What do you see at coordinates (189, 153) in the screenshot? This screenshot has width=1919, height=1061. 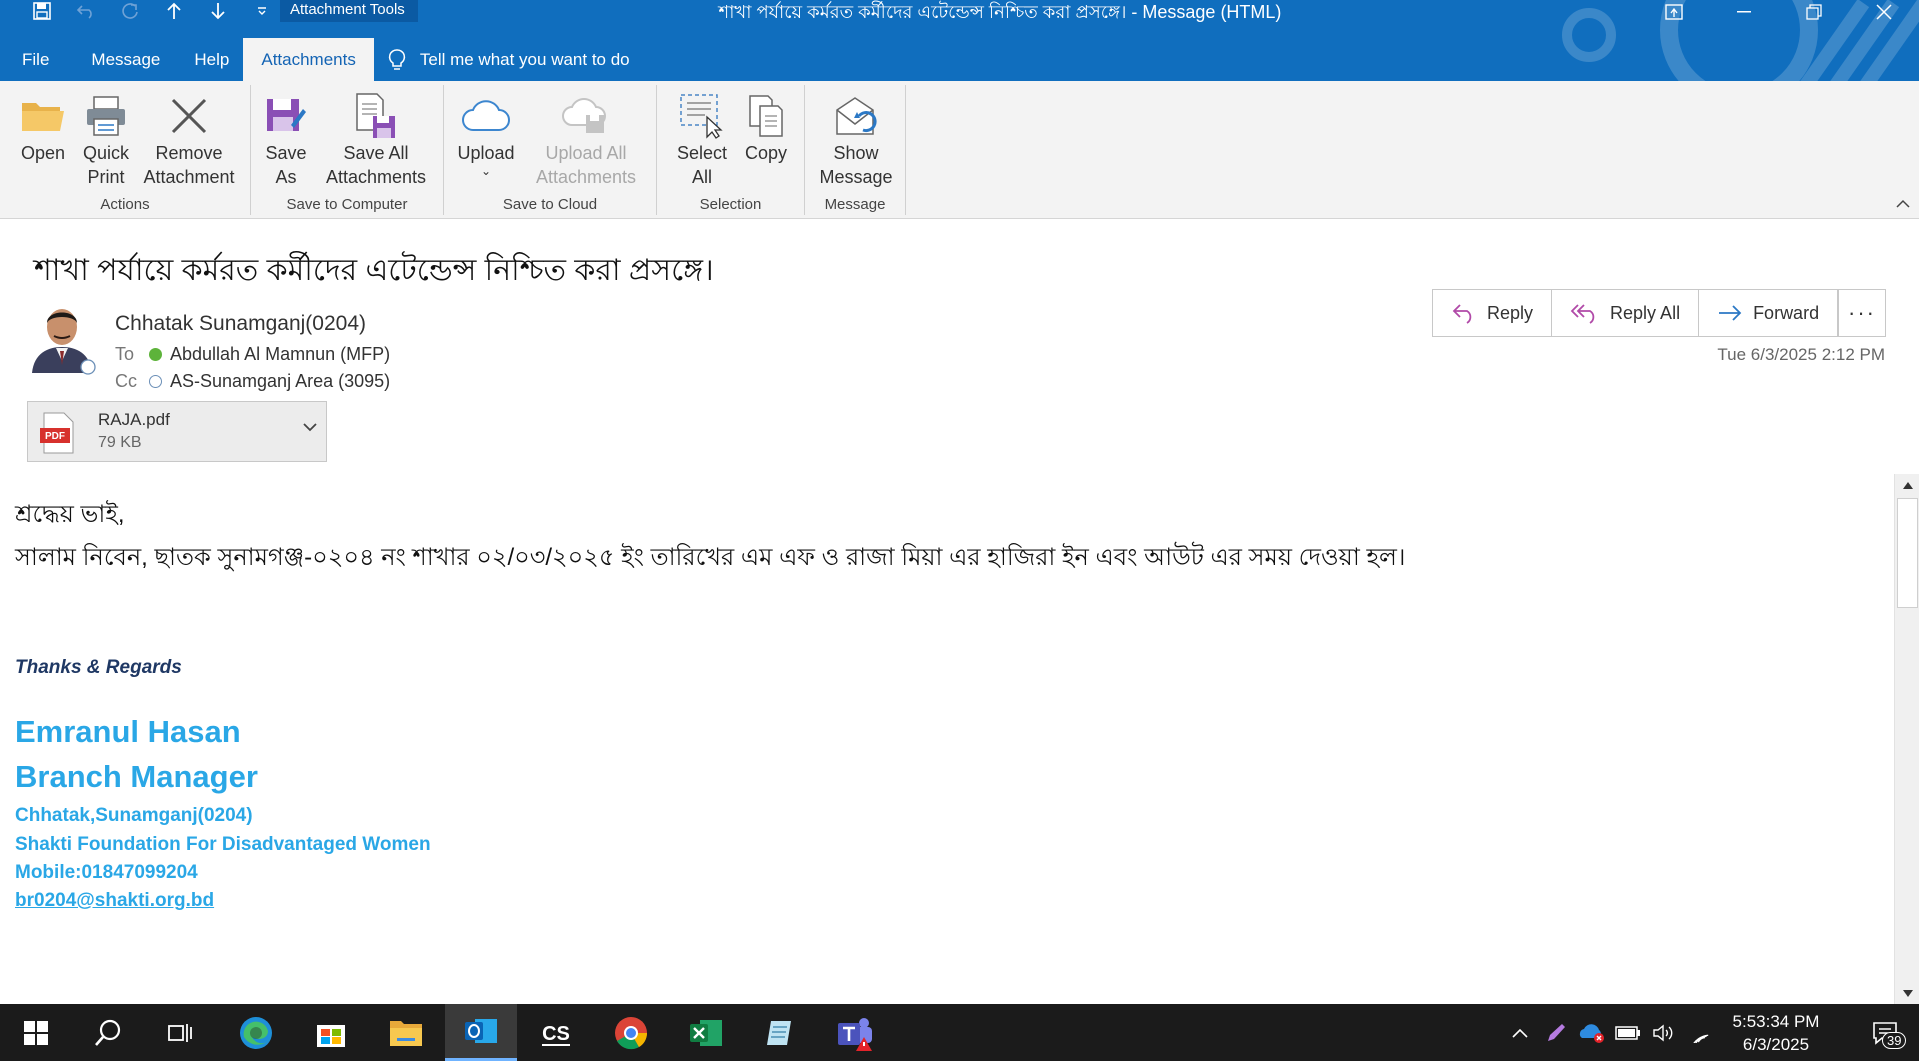 I see `remove-label-1: Remove` at bounding box center [189, 153].